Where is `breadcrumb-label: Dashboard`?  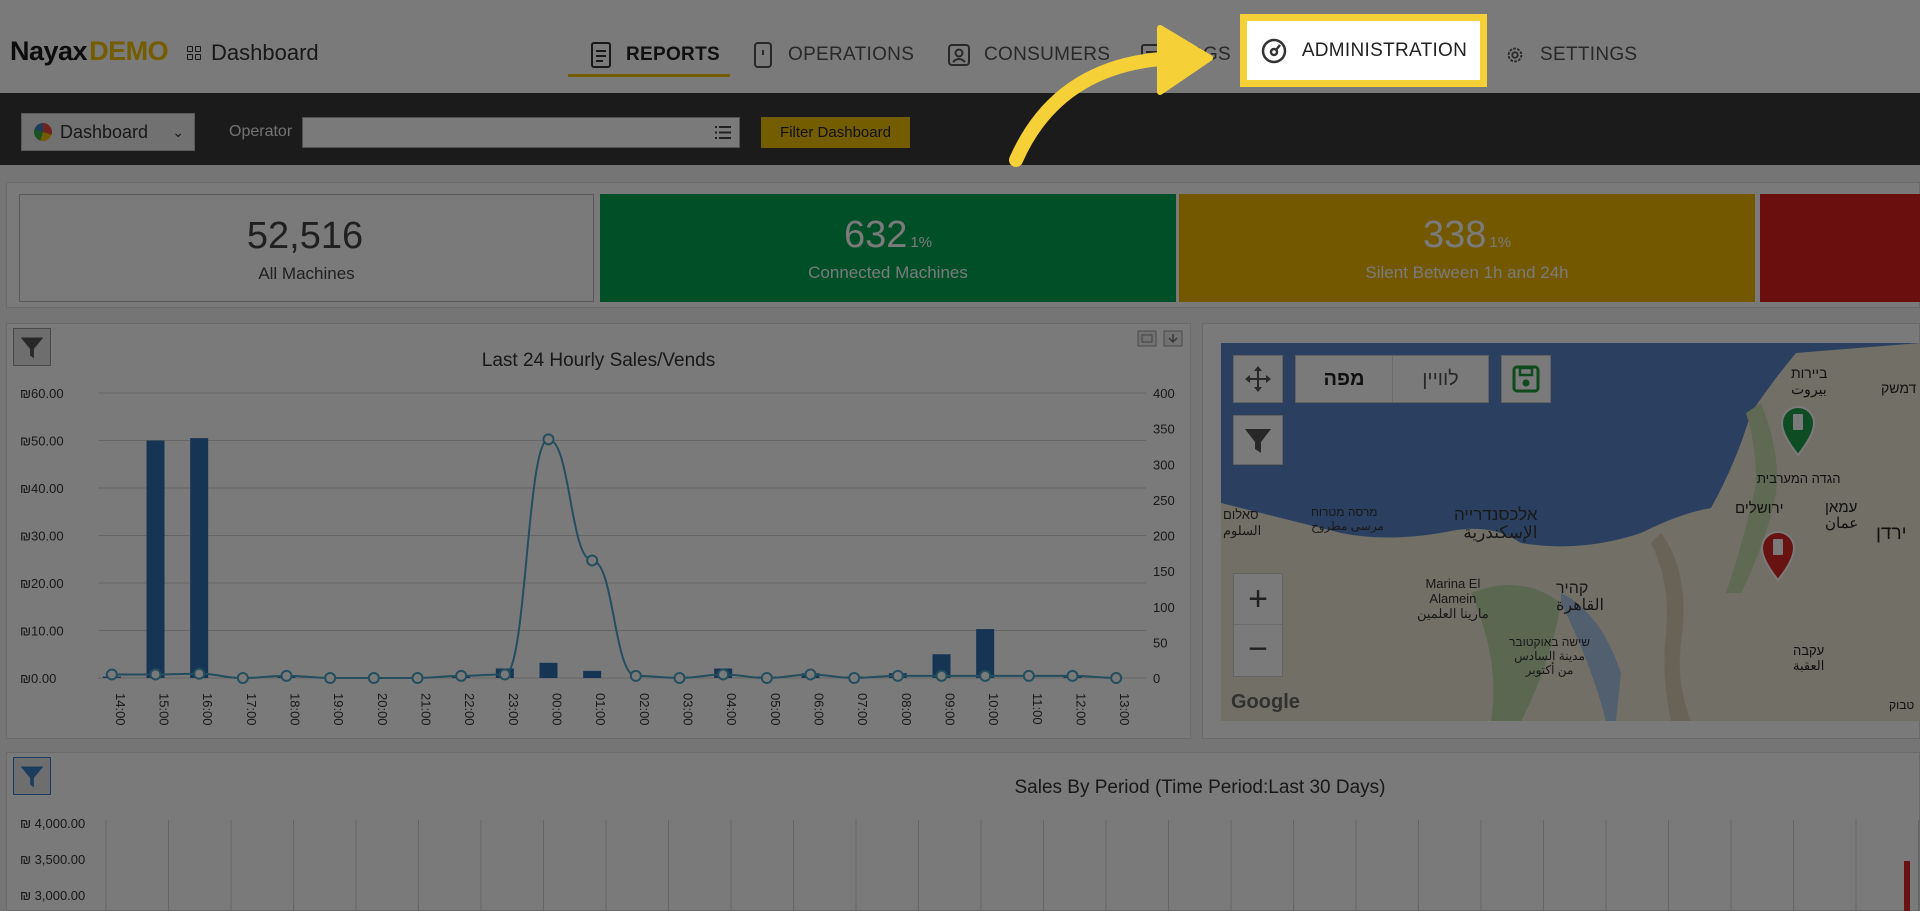 breadcrumb-label: Dashboard is located at coordinates (265, 52).